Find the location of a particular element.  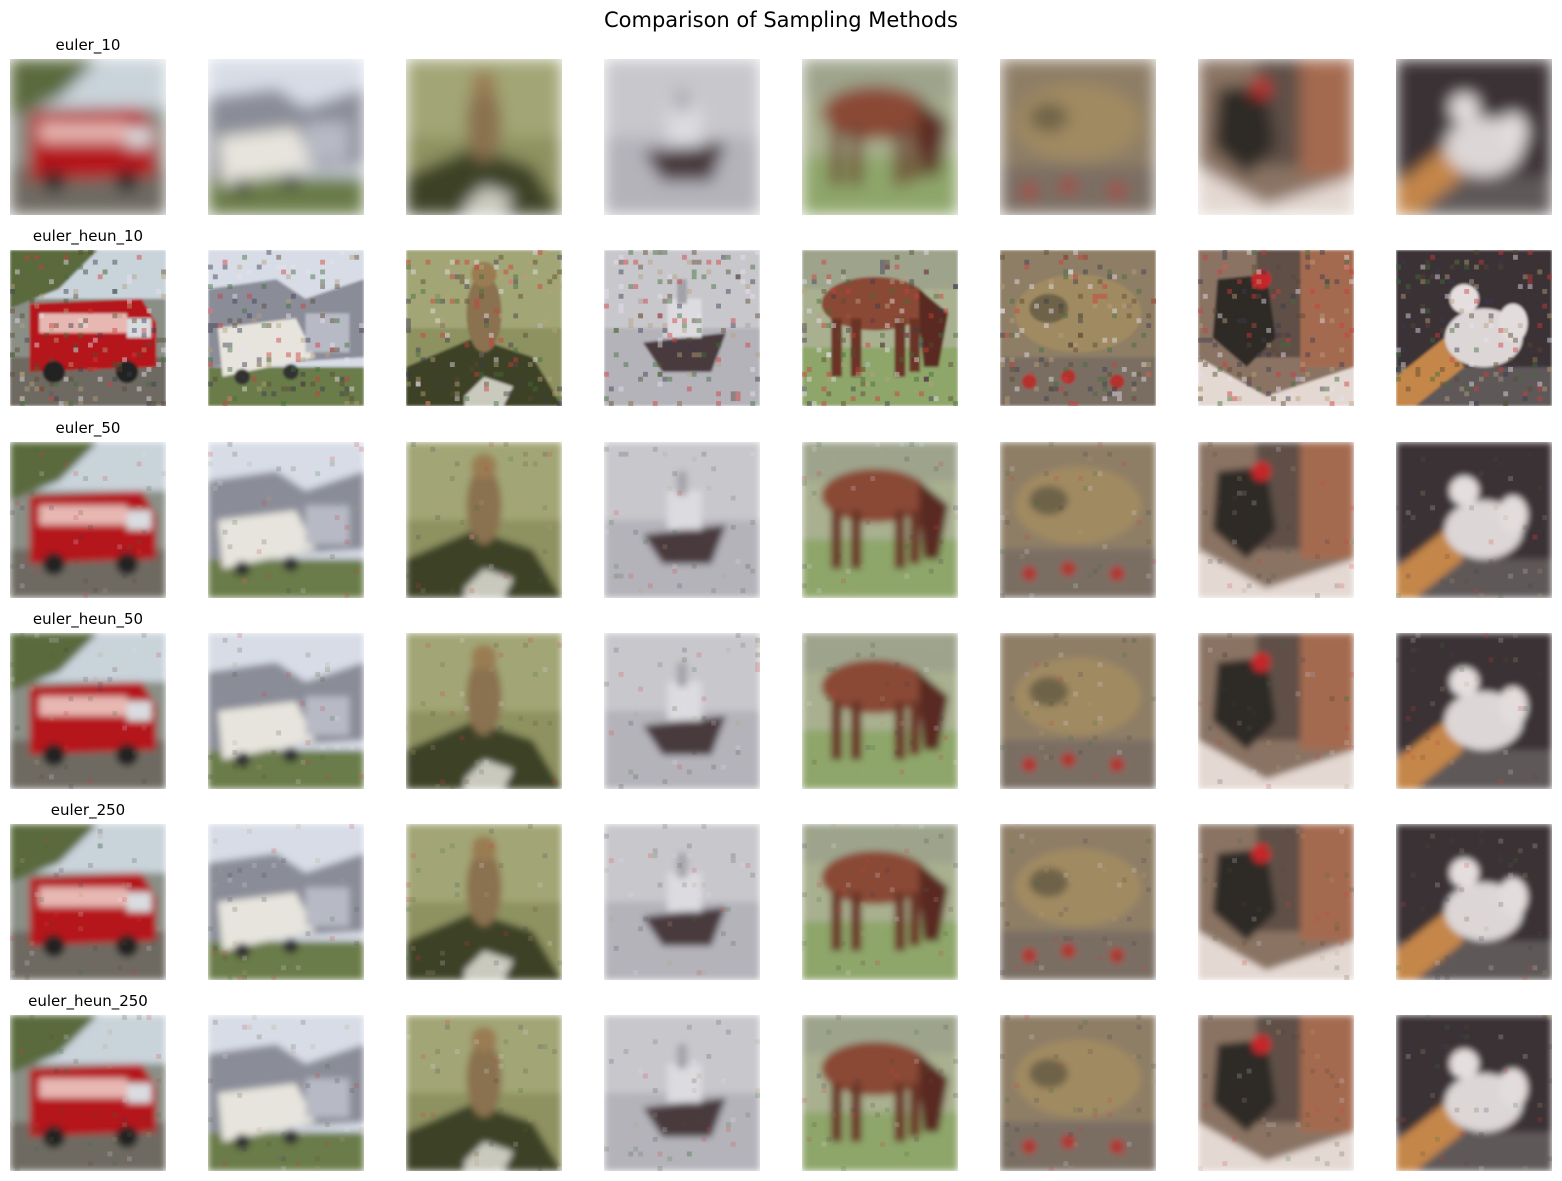

row-label: euler_heun_10 is located at coordinates (88, 236).